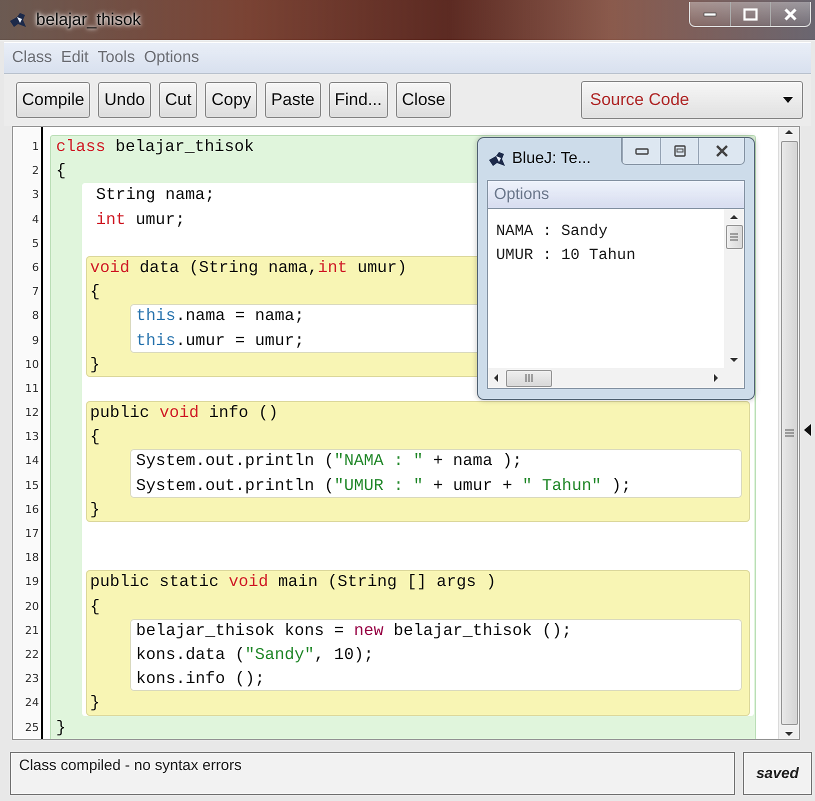  Describe the element at coordinates (32, 413) in the screenshot. I see `line-number: 12` at that location.